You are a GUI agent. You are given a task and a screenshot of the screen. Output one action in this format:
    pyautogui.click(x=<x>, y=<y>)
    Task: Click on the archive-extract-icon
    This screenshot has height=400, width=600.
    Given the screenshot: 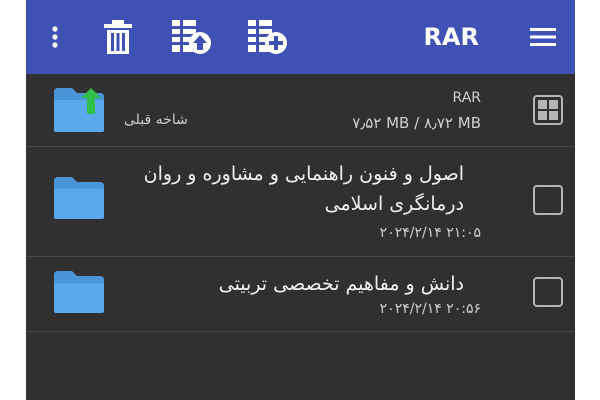 What is the action you would take?
    pyautogui.click(x=191, y=37)
    